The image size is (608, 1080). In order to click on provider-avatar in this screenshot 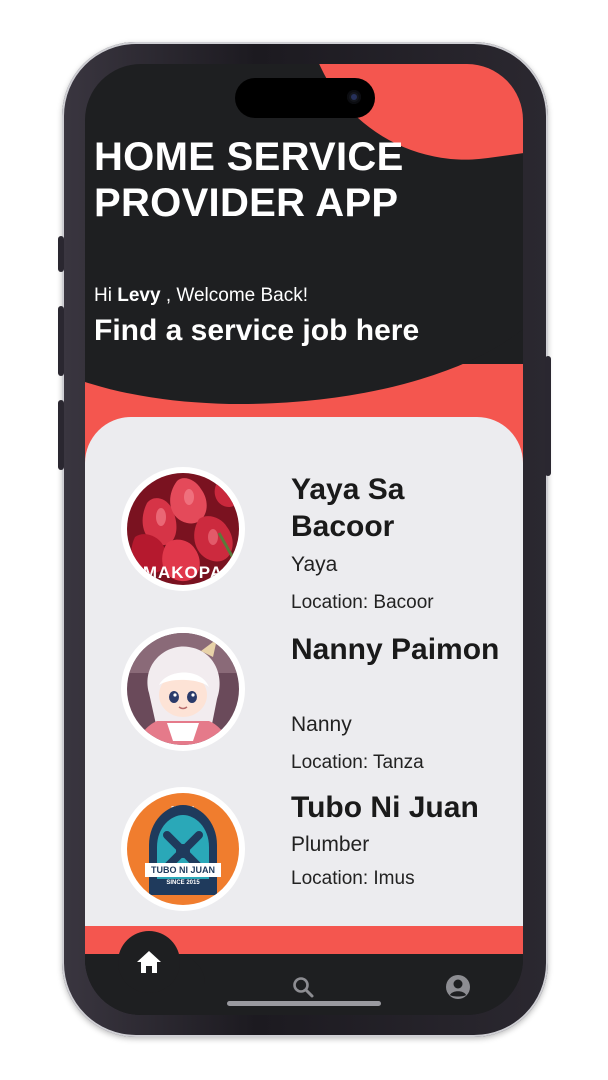, I will do `click(183, 689)`.